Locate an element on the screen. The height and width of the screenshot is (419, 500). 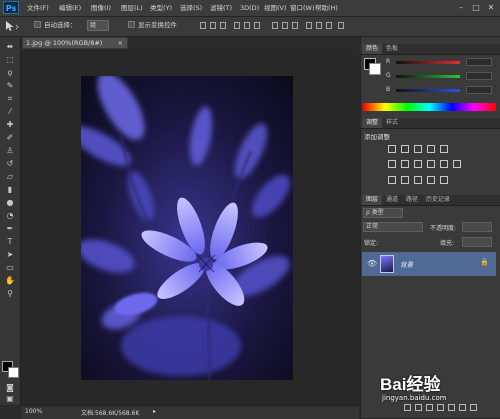
screen-mode-icon: ▣ is located at coordinates (10, 398).